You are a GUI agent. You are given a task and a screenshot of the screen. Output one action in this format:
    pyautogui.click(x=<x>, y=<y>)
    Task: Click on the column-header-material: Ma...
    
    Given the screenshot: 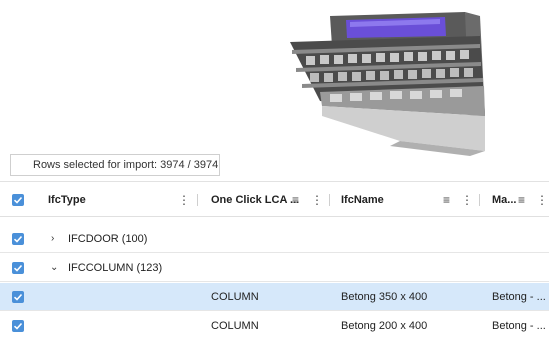 What is the action you would take?
    pyautogui.click(x=504, y=200)
    